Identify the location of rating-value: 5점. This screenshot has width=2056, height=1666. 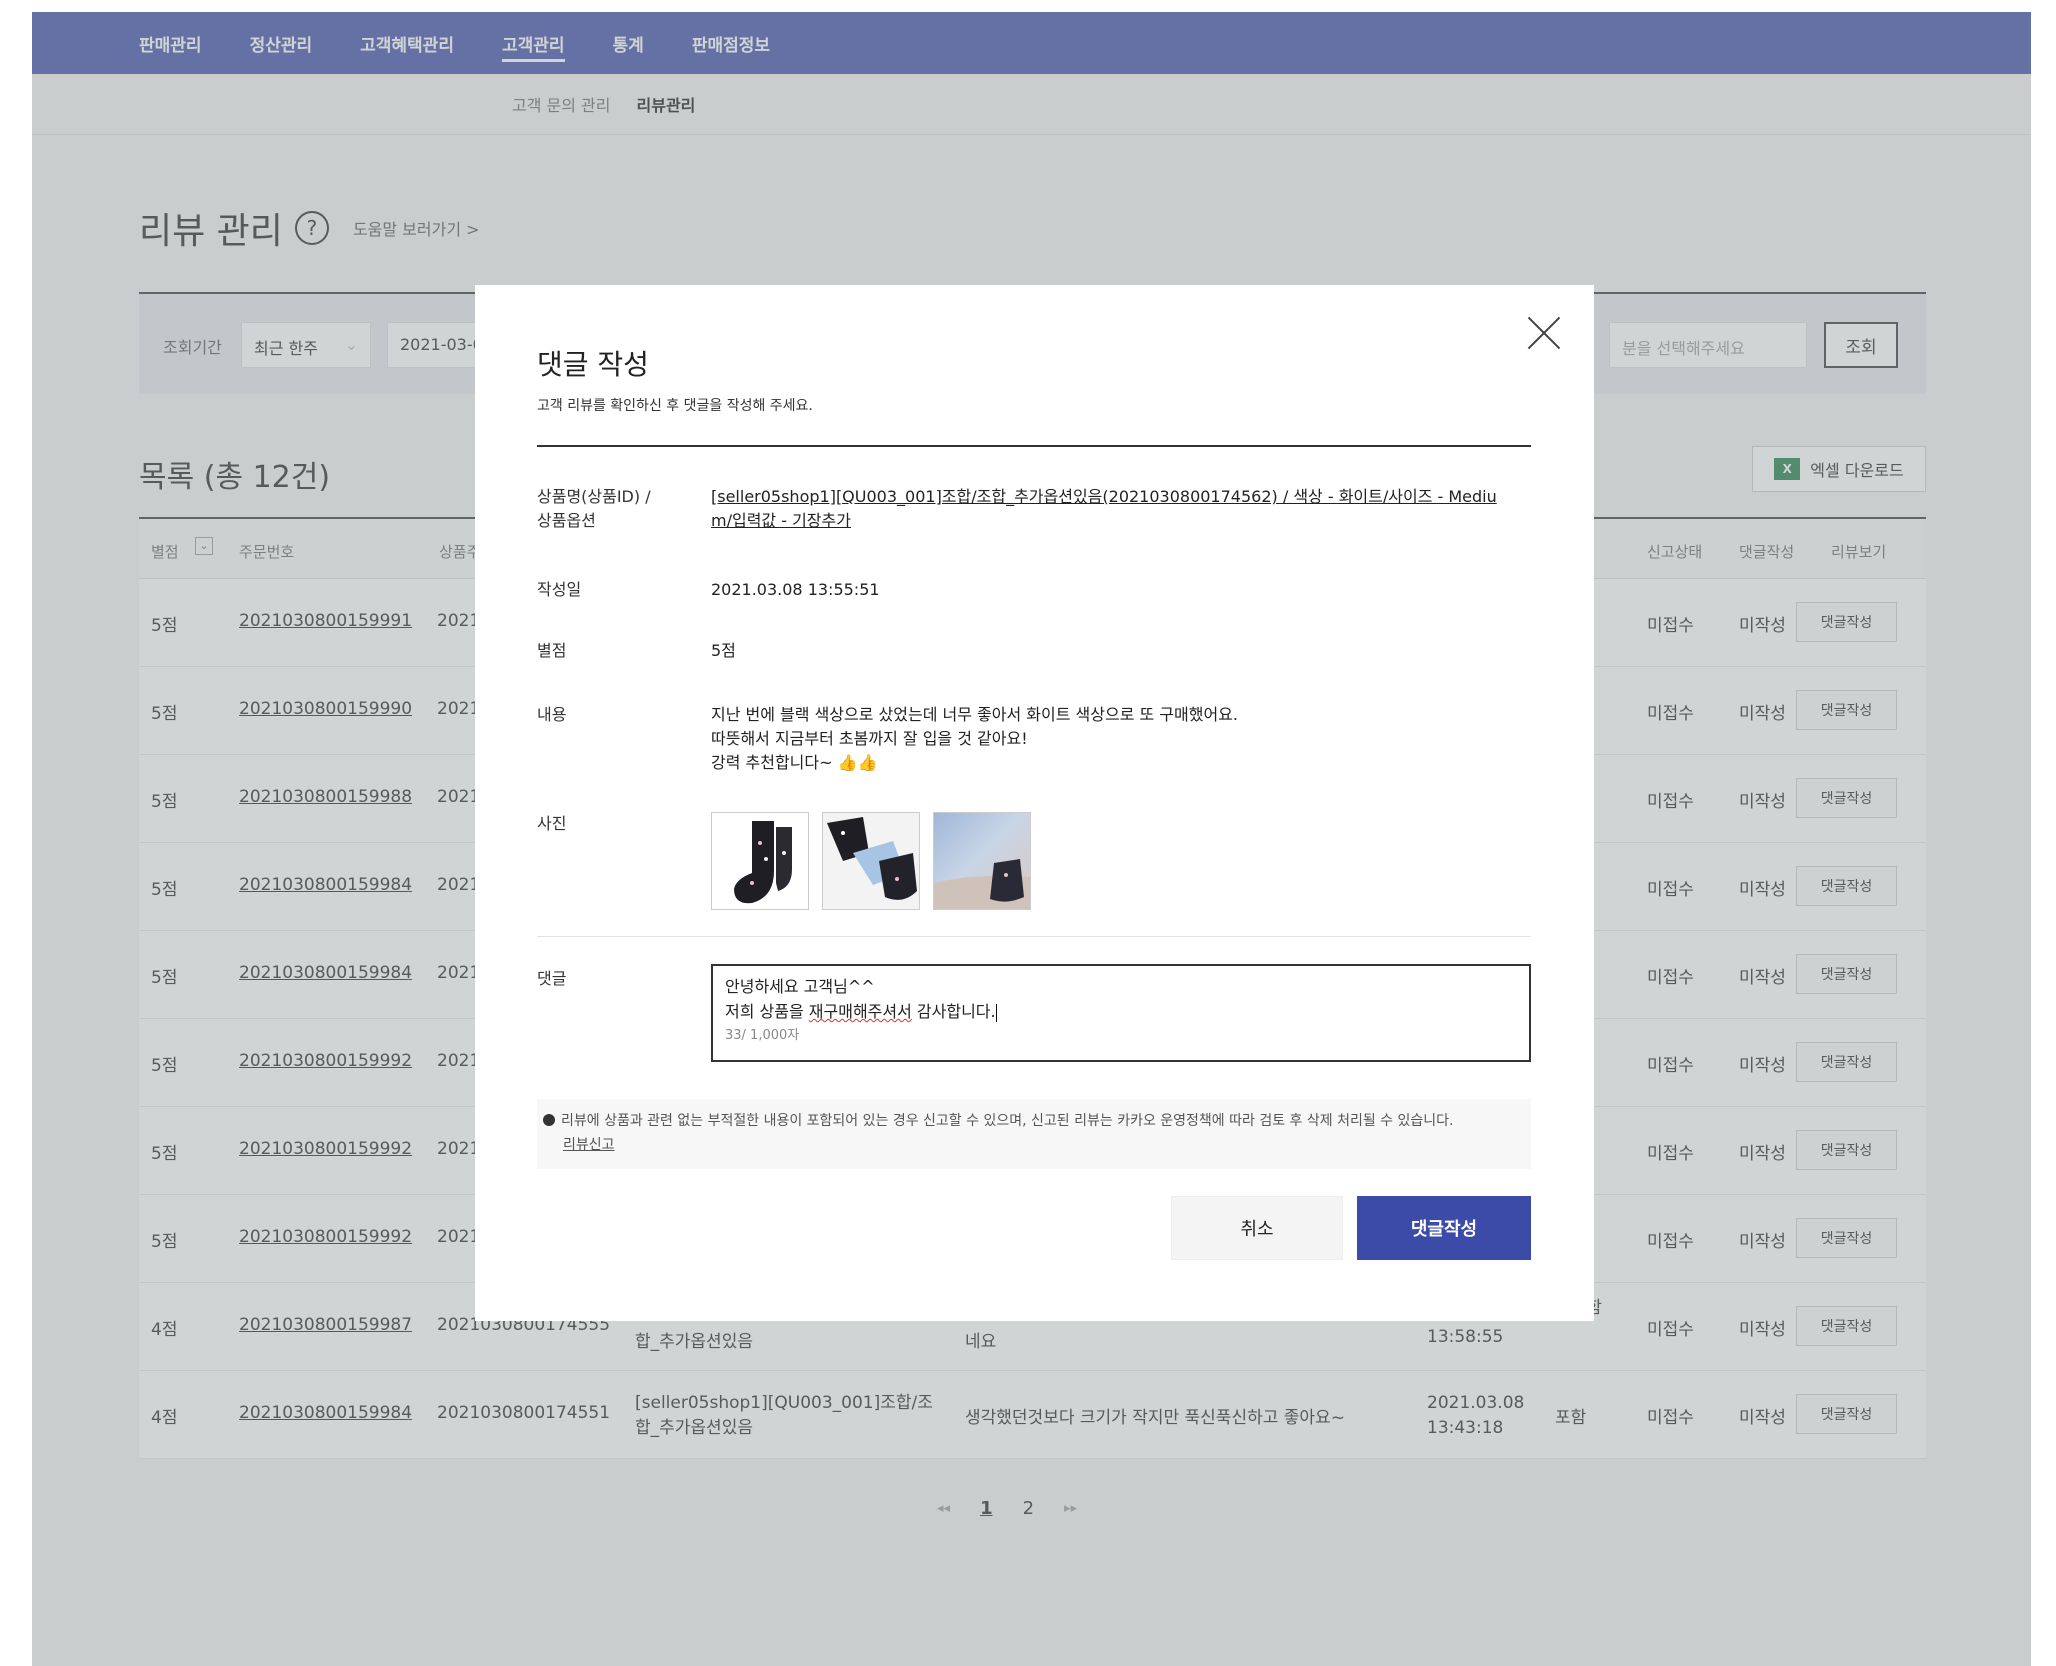
(723, 650).